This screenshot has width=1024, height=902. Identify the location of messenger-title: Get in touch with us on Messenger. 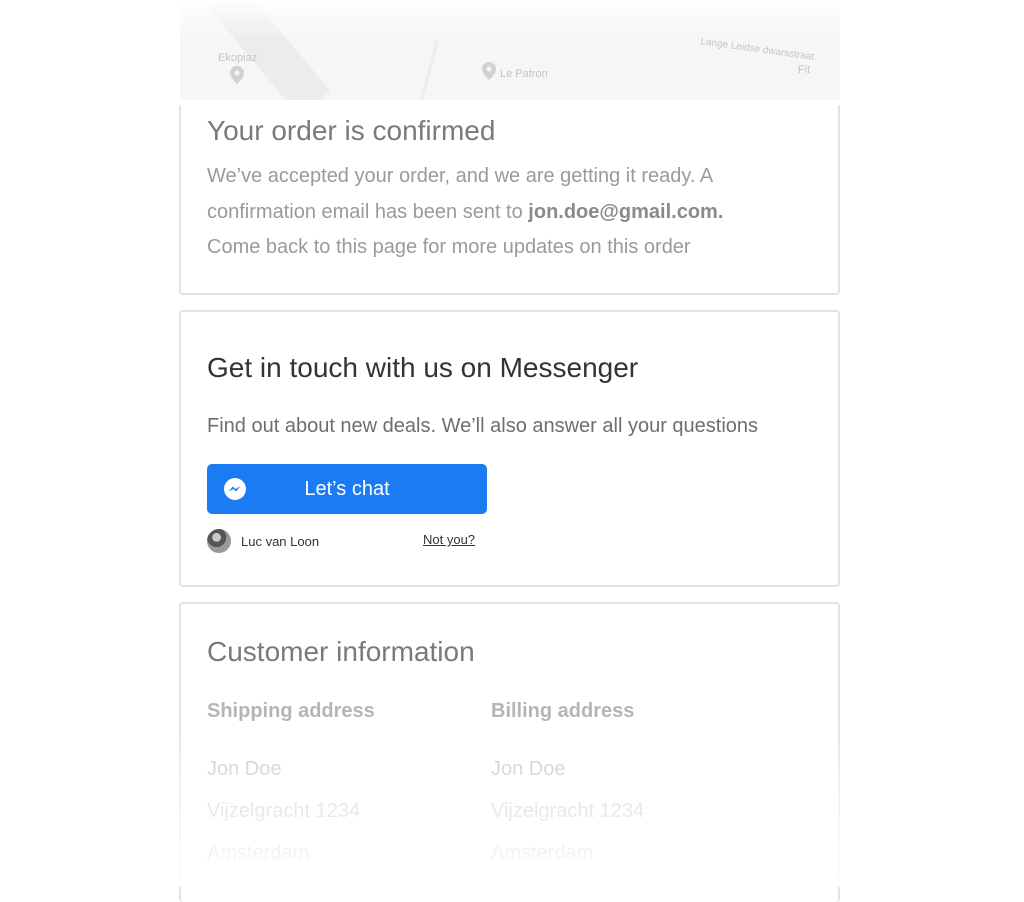
(423, 367).